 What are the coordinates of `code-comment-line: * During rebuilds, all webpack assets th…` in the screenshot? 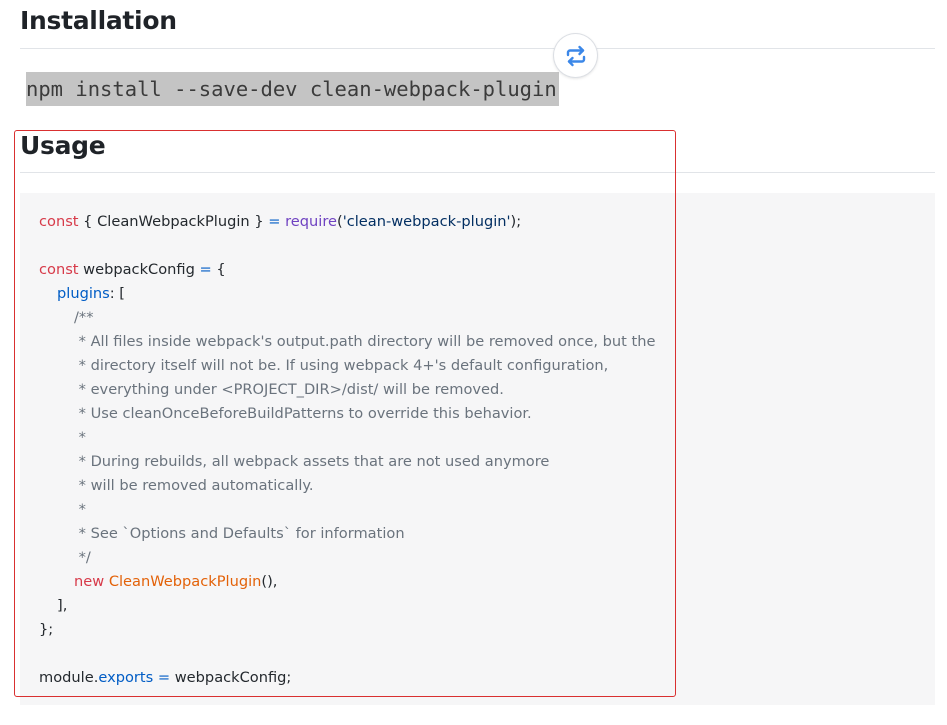 It's located at (312, 461).